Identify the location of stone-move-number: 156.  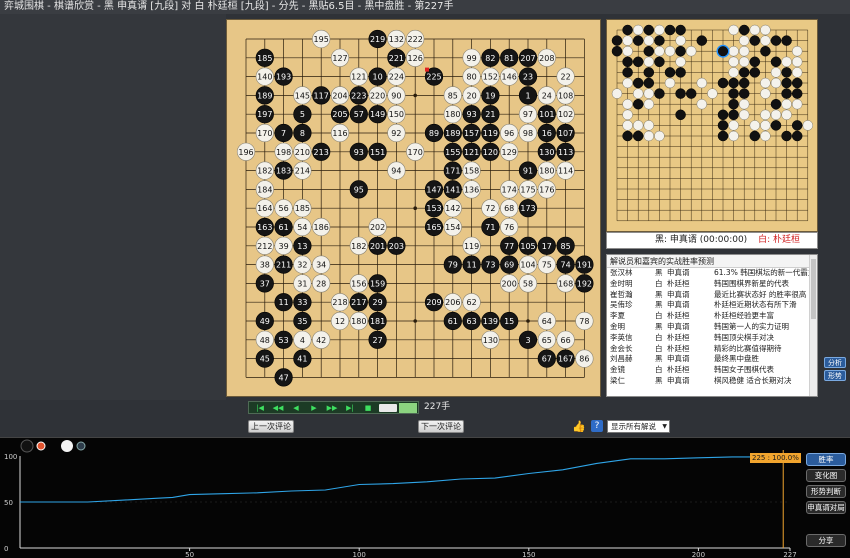
(358, 283).